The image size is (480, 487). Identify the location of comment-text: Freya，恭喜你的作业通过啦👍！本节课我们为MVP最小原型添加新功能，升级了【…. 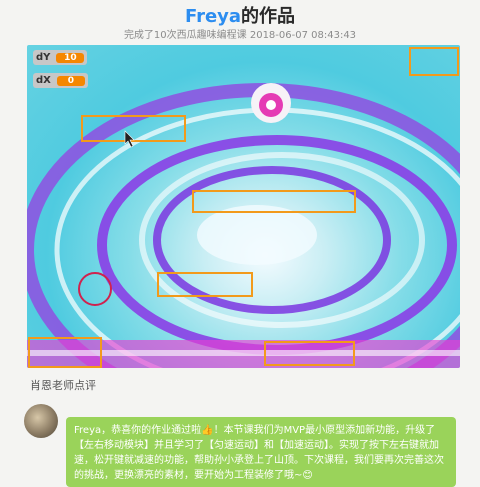
(259, 453).